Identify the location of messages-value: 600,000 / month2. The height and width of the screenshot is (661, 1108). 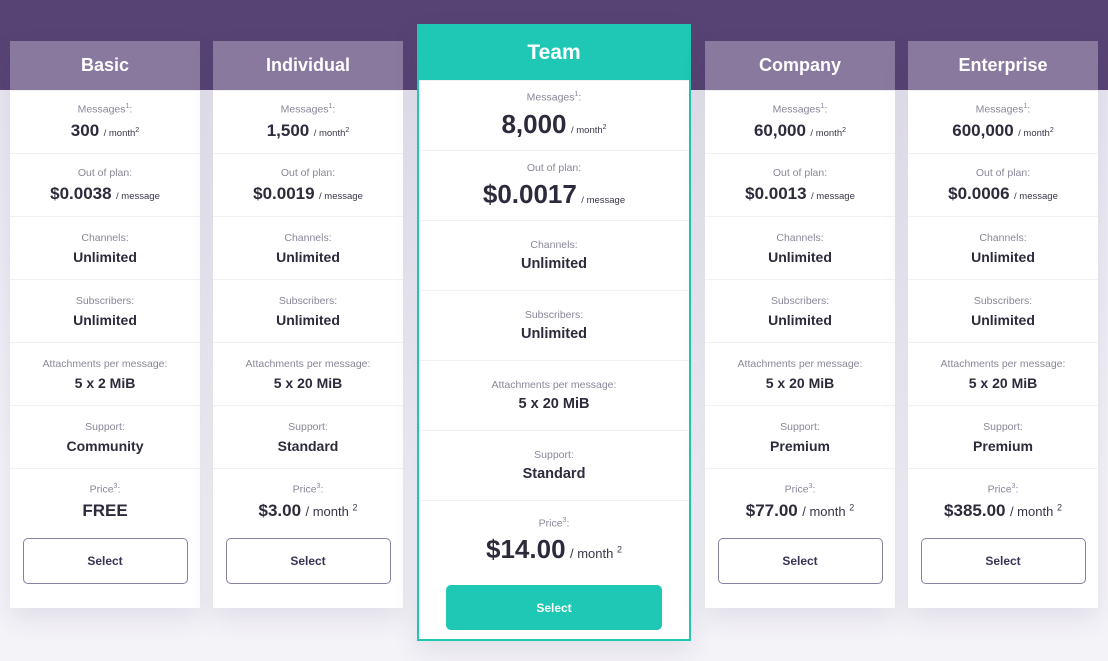
(1003, 130).